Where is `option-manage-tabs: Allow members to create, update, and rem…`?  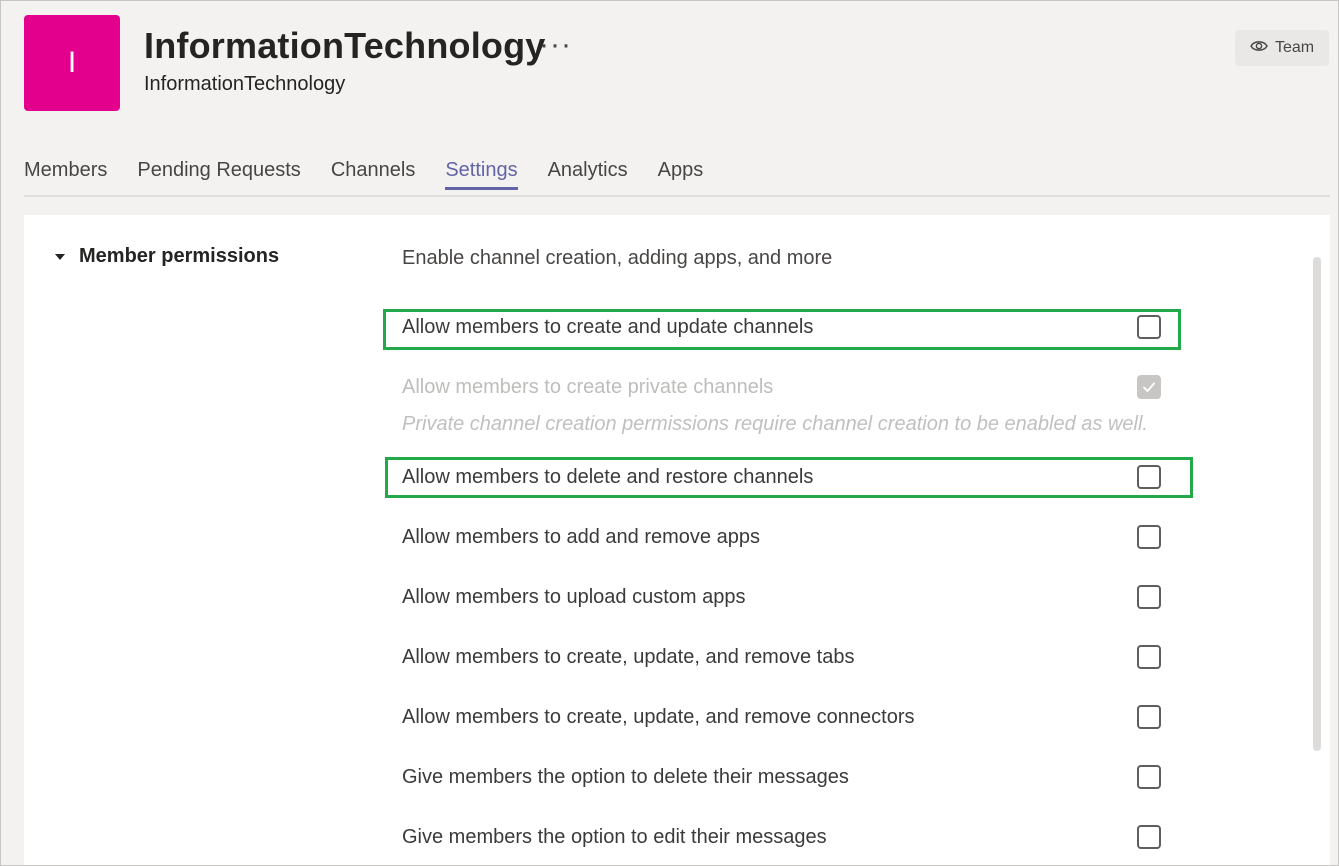 option-manage-tabs: Allow members to create, update, and rem… is located at coordinates (782, 657).